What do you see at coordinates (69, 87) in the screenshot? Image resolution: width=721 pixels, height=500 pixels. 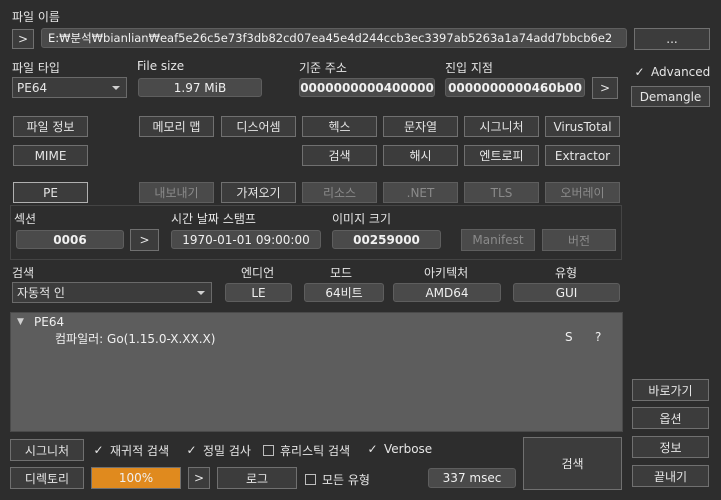 I see `file-type-select: PE64` at bounding box center [69, 87].